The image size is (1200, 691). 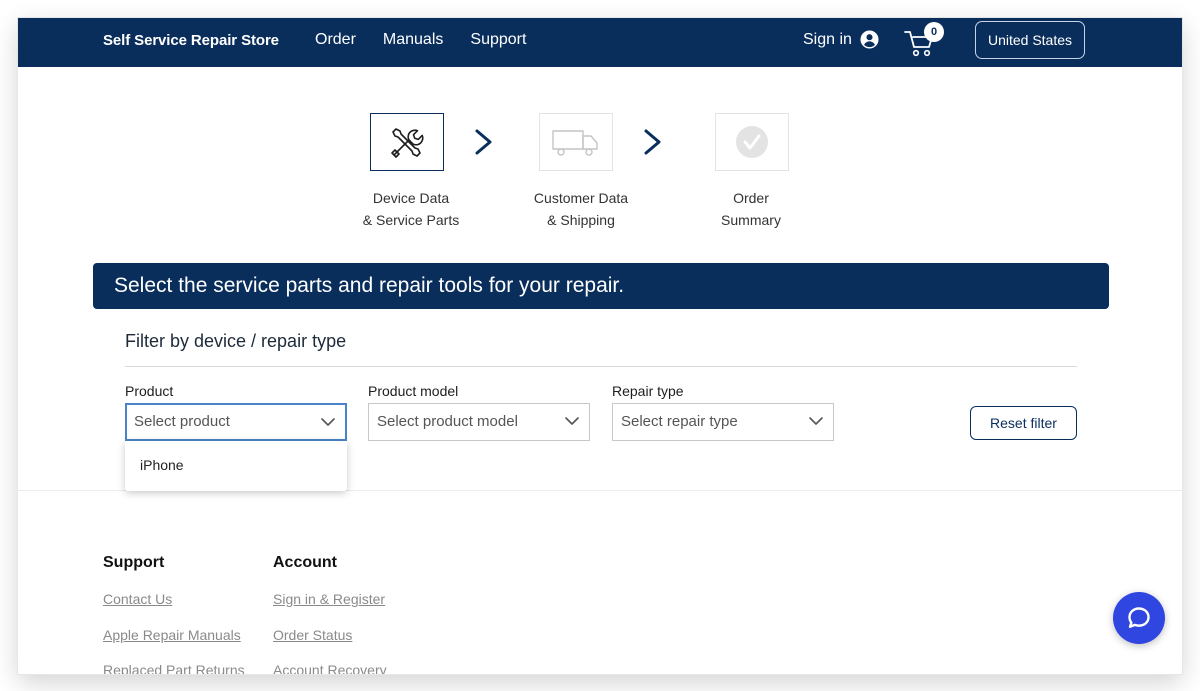 I want to click on step-order-summary-box, so click(x=752, y=142).